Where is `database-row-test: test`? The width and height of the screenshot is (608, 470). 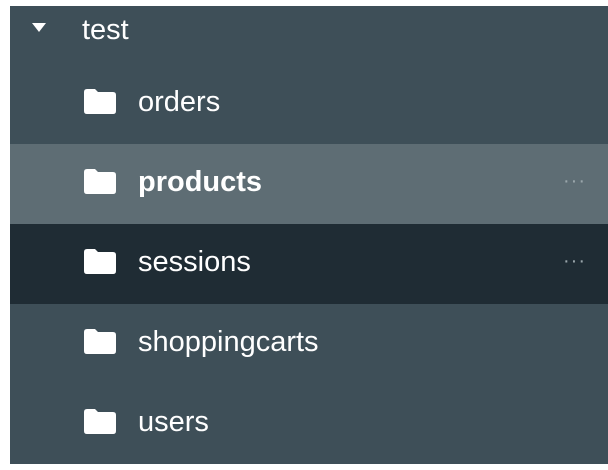 database-row-test: test is located at coordinates (309, 35).